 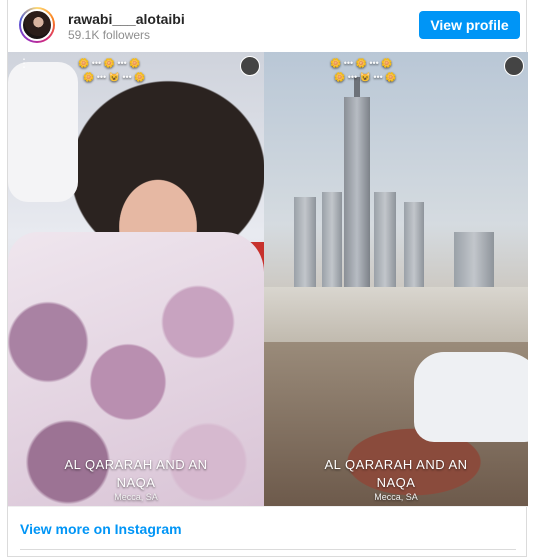 I want to click on more-options-icon: ⋮, so click(x=24, y=63).